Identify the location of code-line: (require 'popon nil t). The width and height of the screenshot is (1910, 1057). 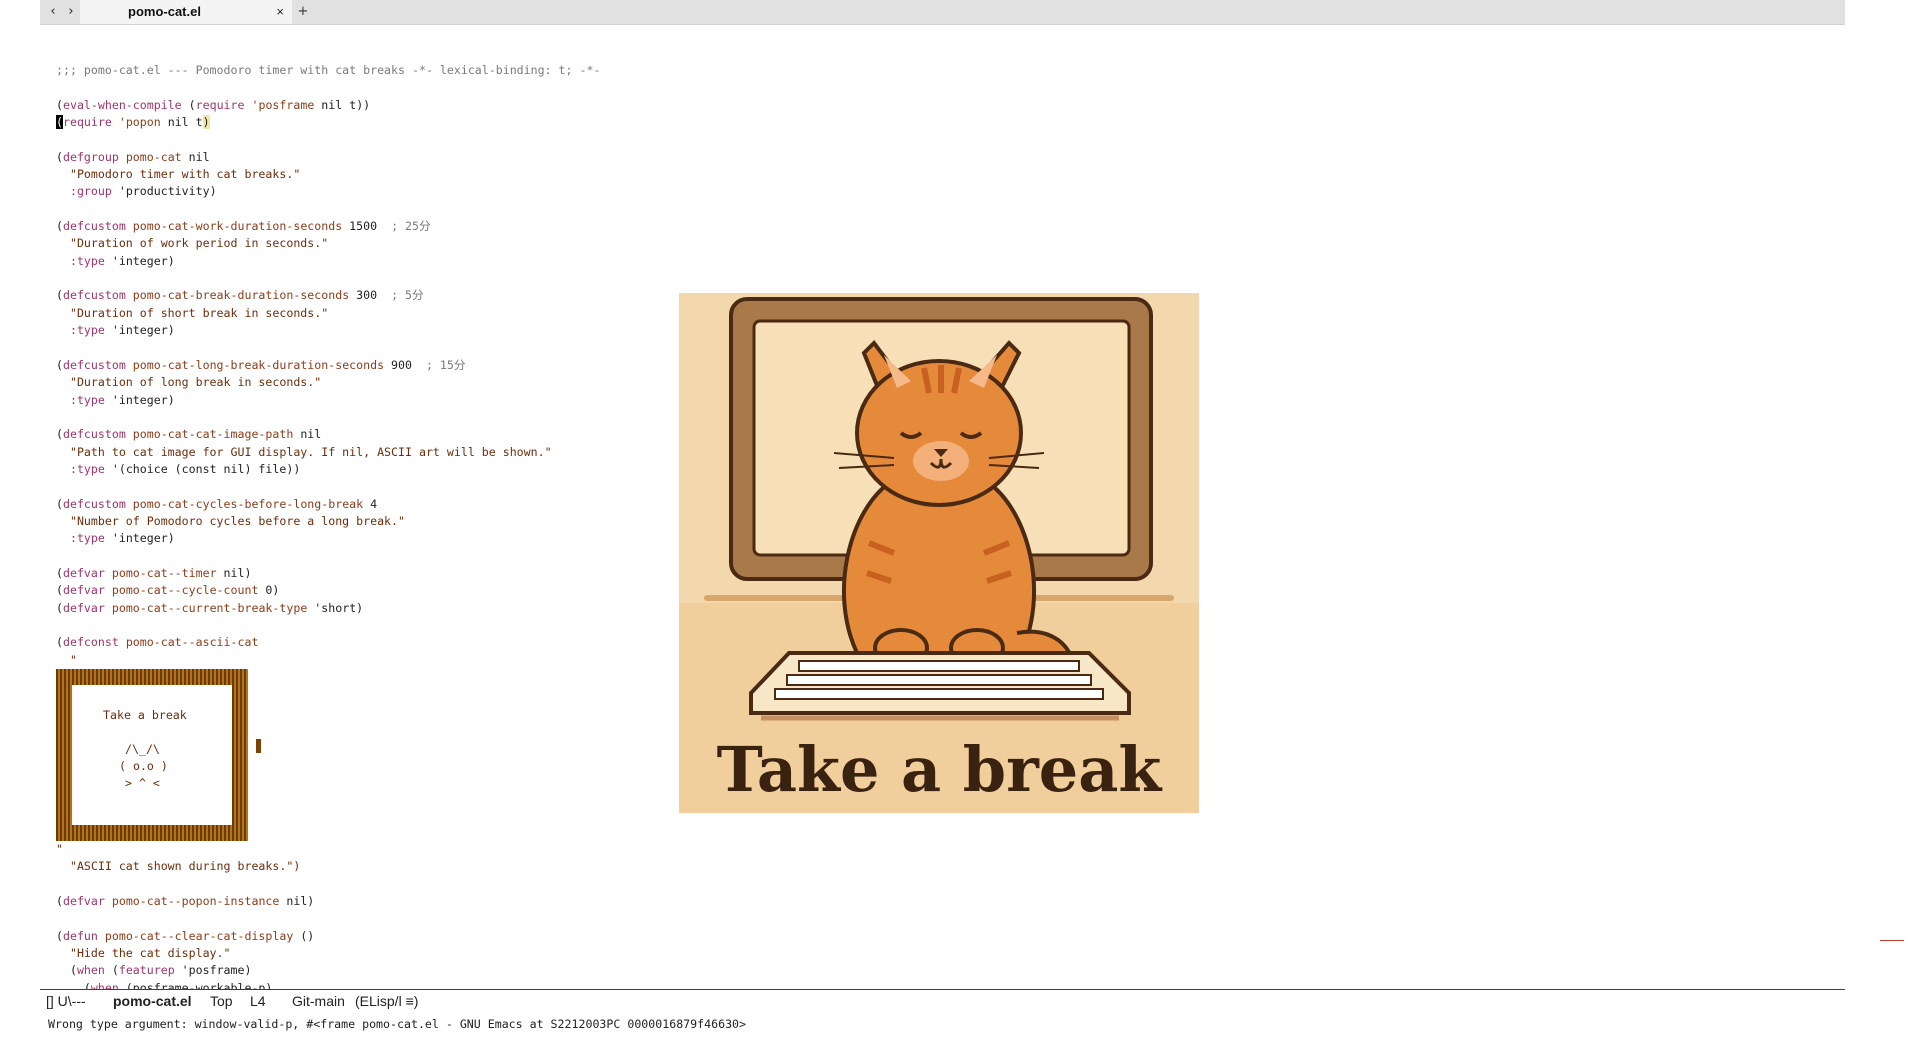
(328, 122).